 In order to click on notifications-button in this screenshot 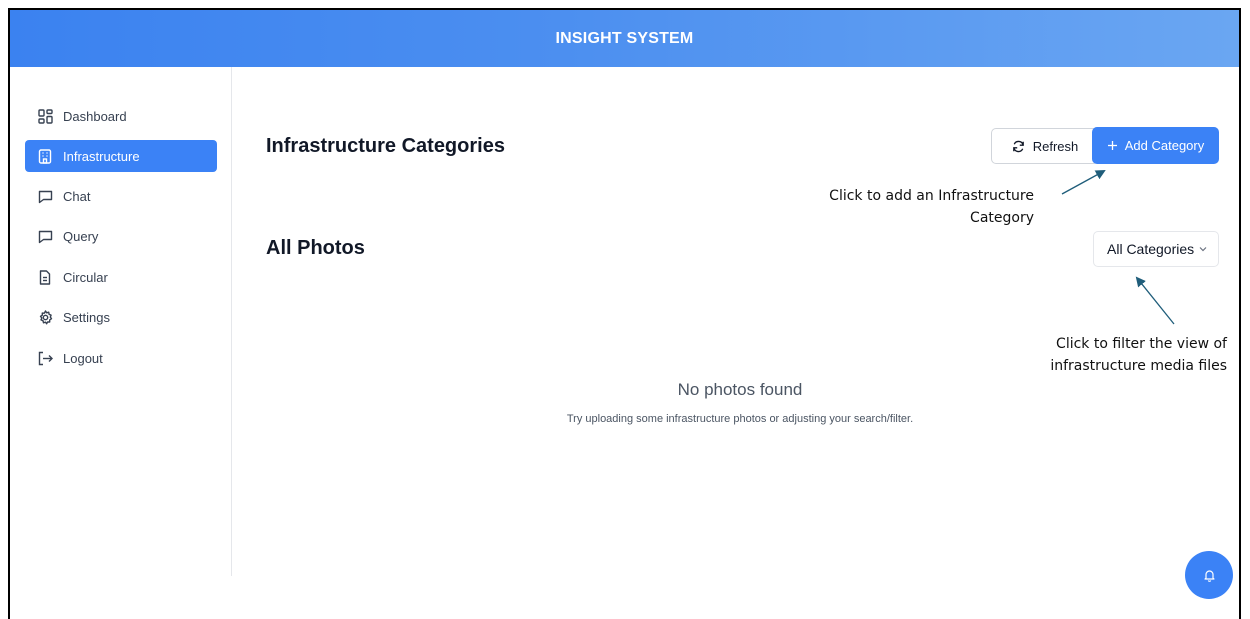, I will do `click(1209, 575)`.